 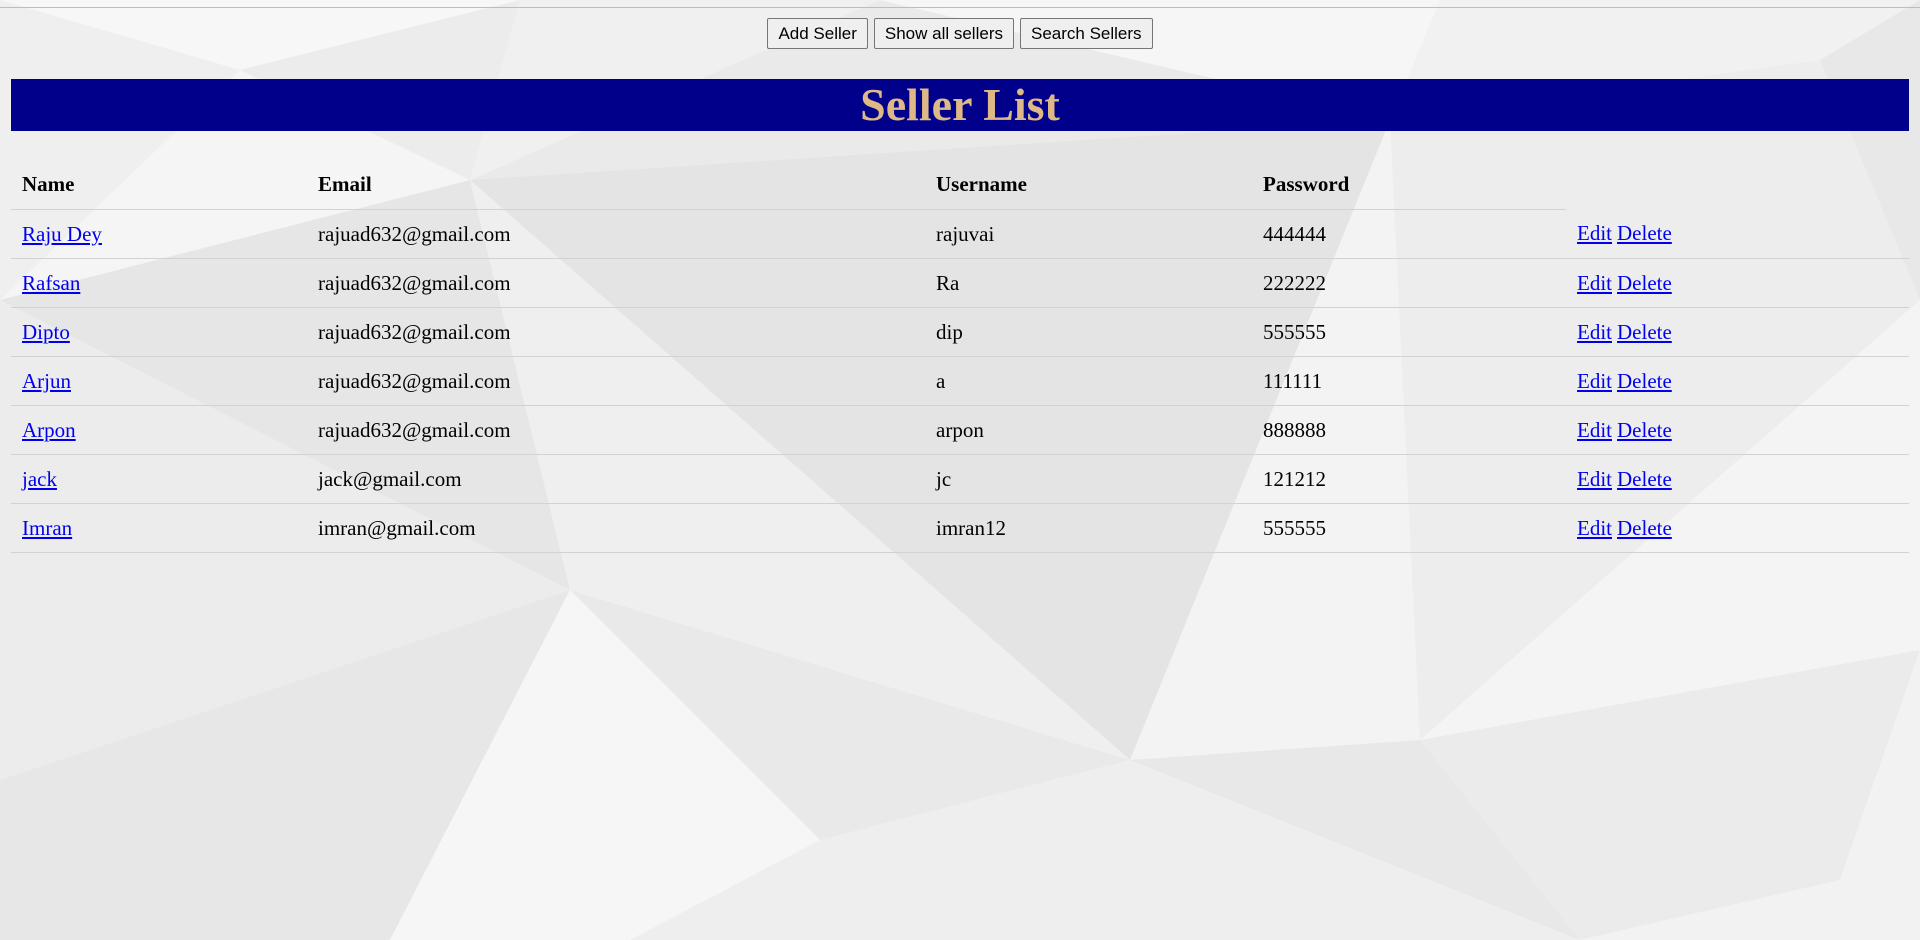 I want to click on seller-name-link: Arjun, so click(x=46, y=381).